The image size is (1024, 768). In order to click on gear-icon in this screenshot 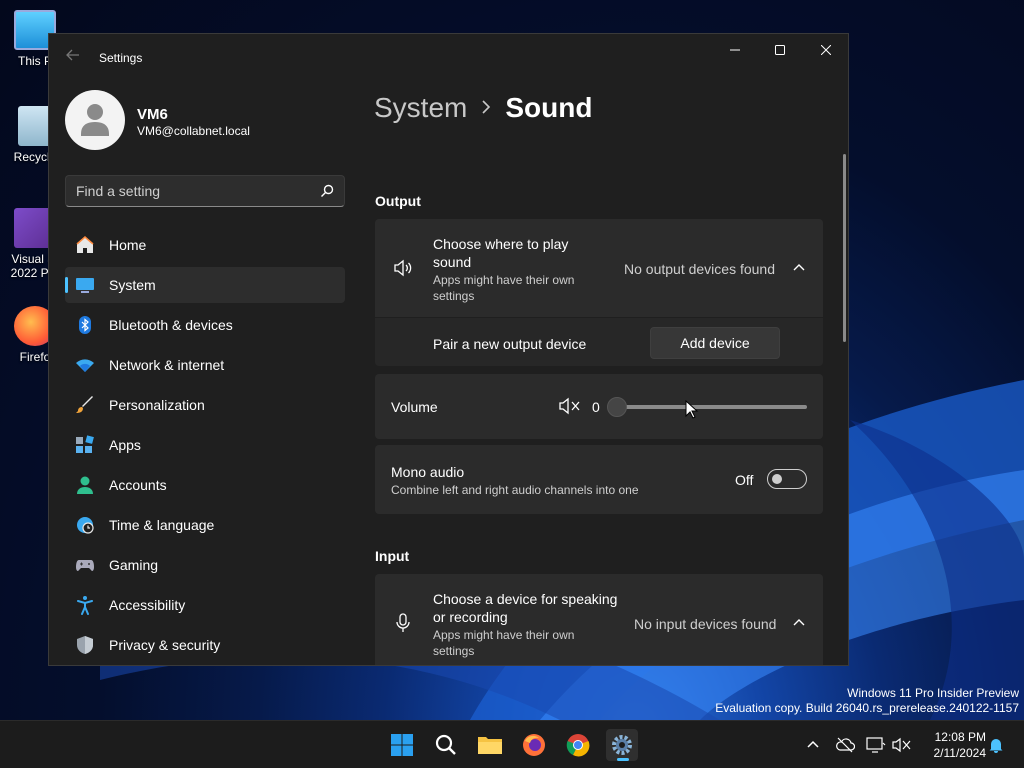, I will do `click(622, 745)`.